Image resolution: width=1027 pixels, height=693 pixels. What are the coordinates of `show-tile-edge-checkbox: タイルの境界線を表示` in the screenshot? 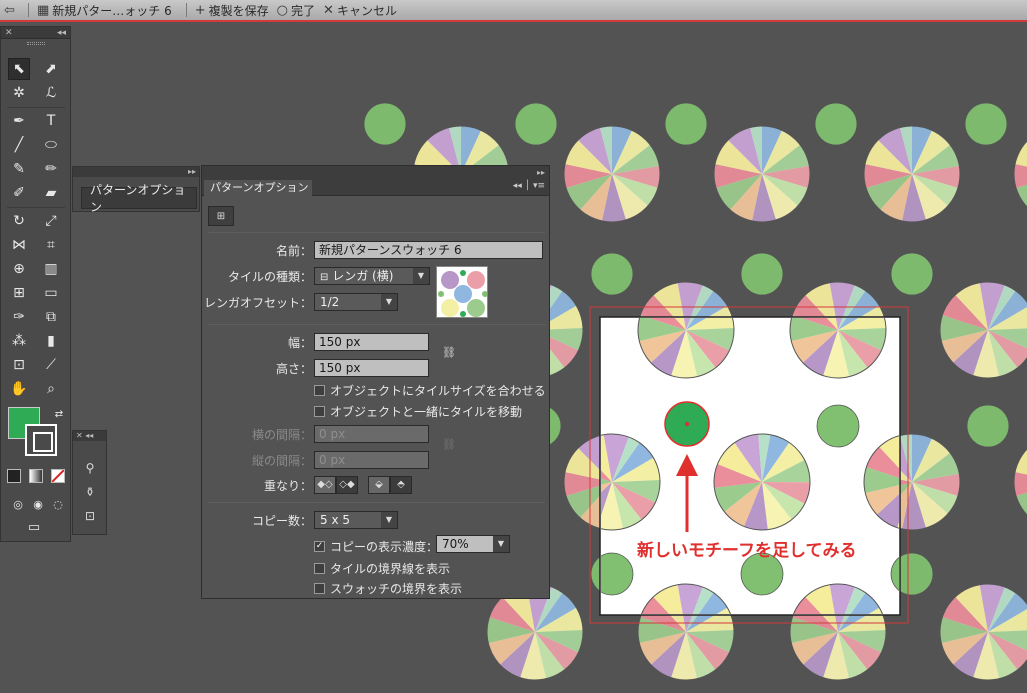 It's located at (382, 568).